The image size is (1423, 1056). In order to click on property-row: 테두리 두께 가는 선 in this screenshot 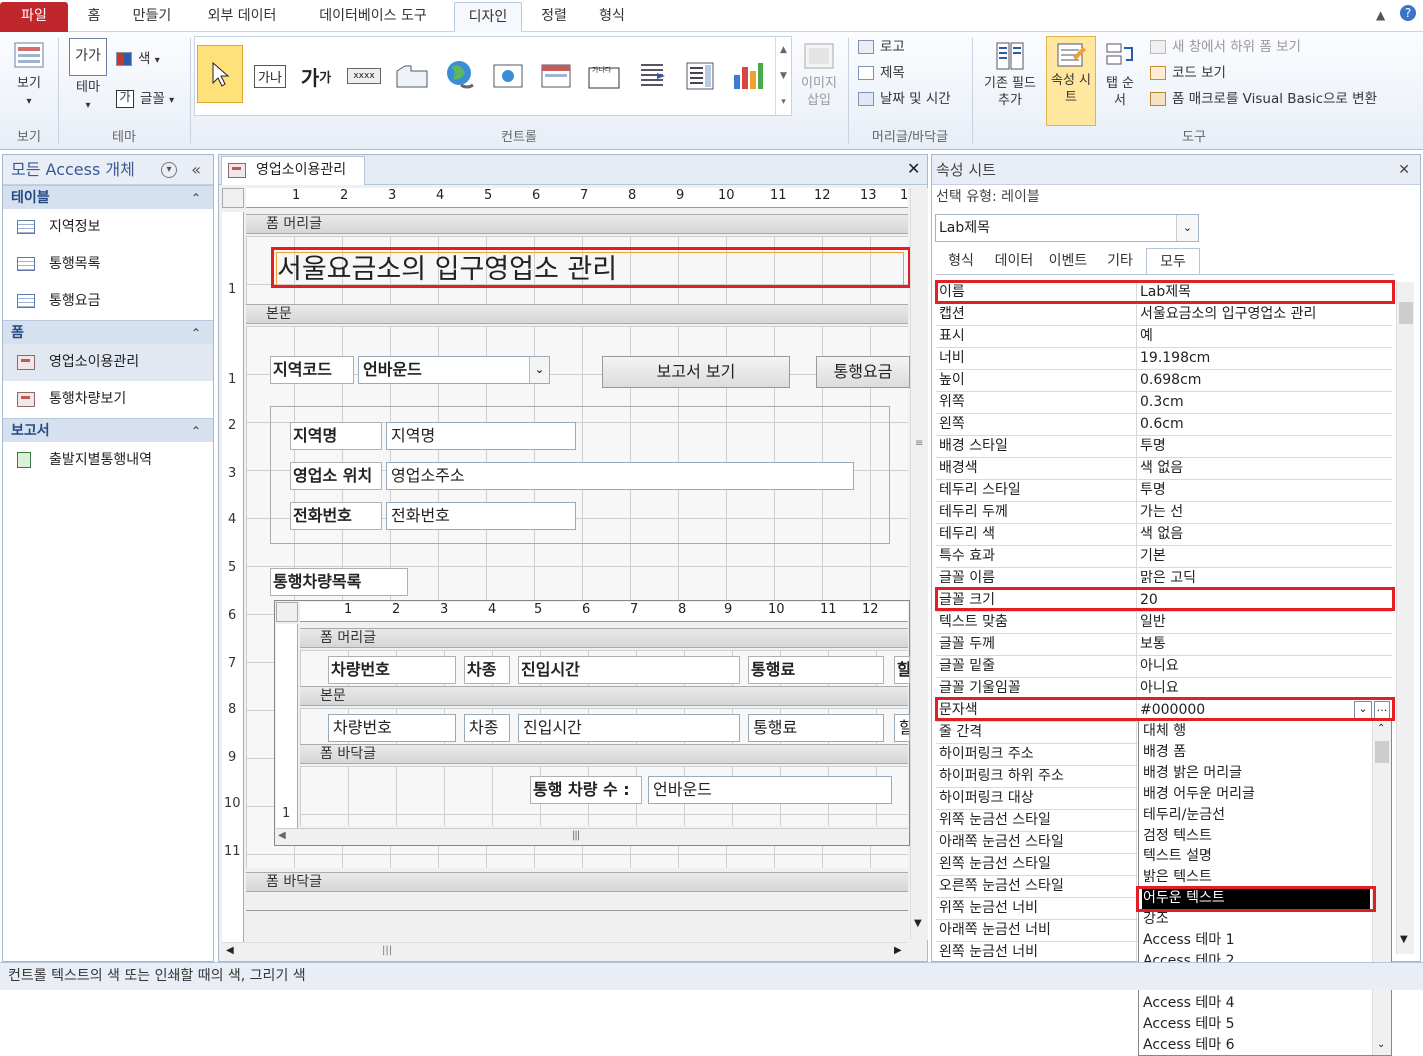, I will do `click(1164, 513)`.